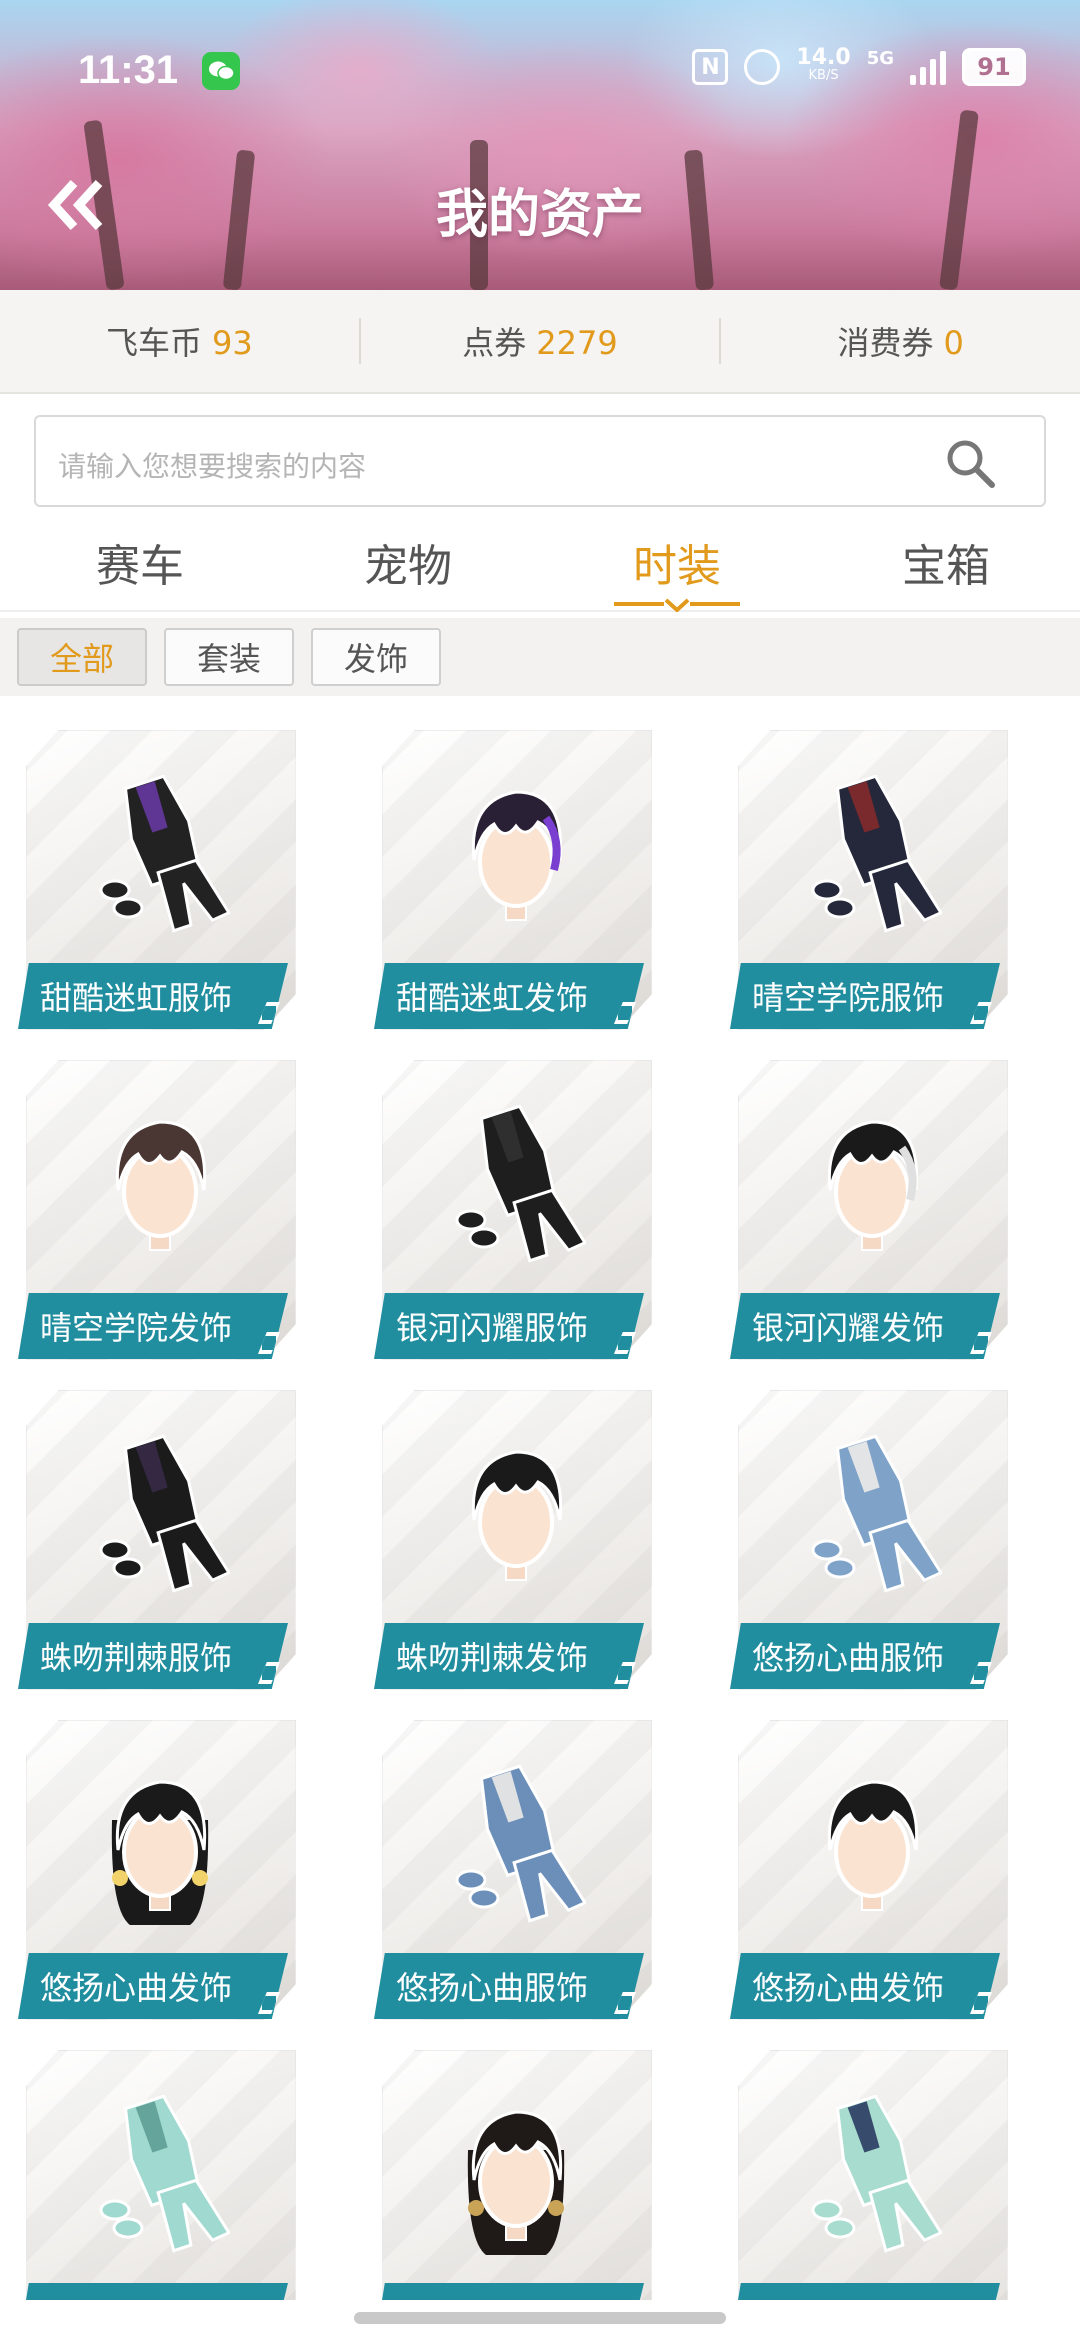  What do you see at coordinates (540, 461) in the screenshot?
I see `search-input: 请输入您想要搜索的内容` at bounding box center [540, 461].